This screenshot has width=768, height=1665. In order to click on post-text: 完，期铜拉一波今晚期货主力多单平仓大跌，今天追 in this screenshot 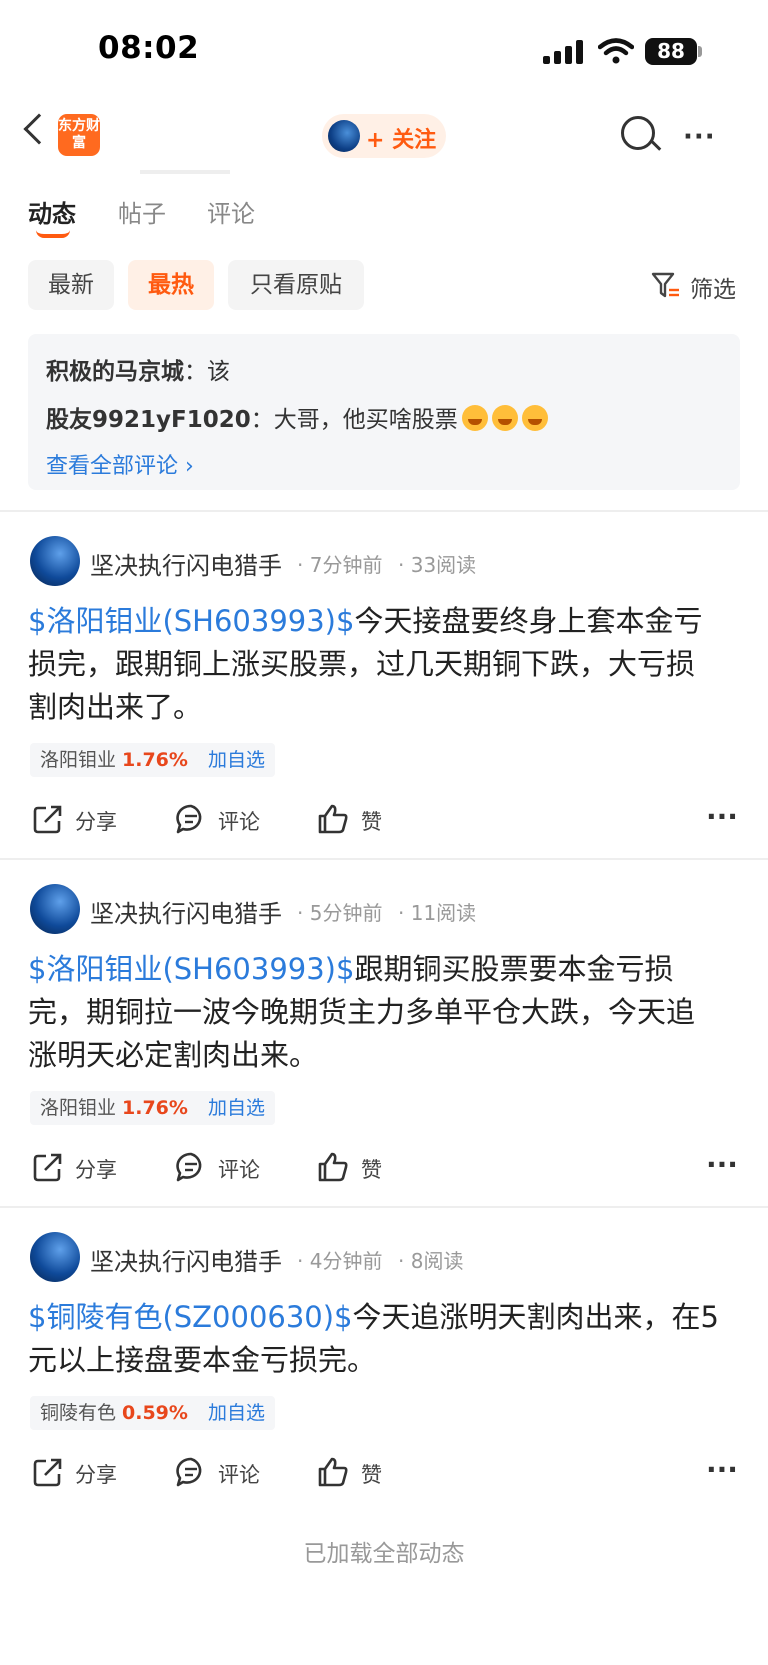, I will do `click(362, 1012)`.